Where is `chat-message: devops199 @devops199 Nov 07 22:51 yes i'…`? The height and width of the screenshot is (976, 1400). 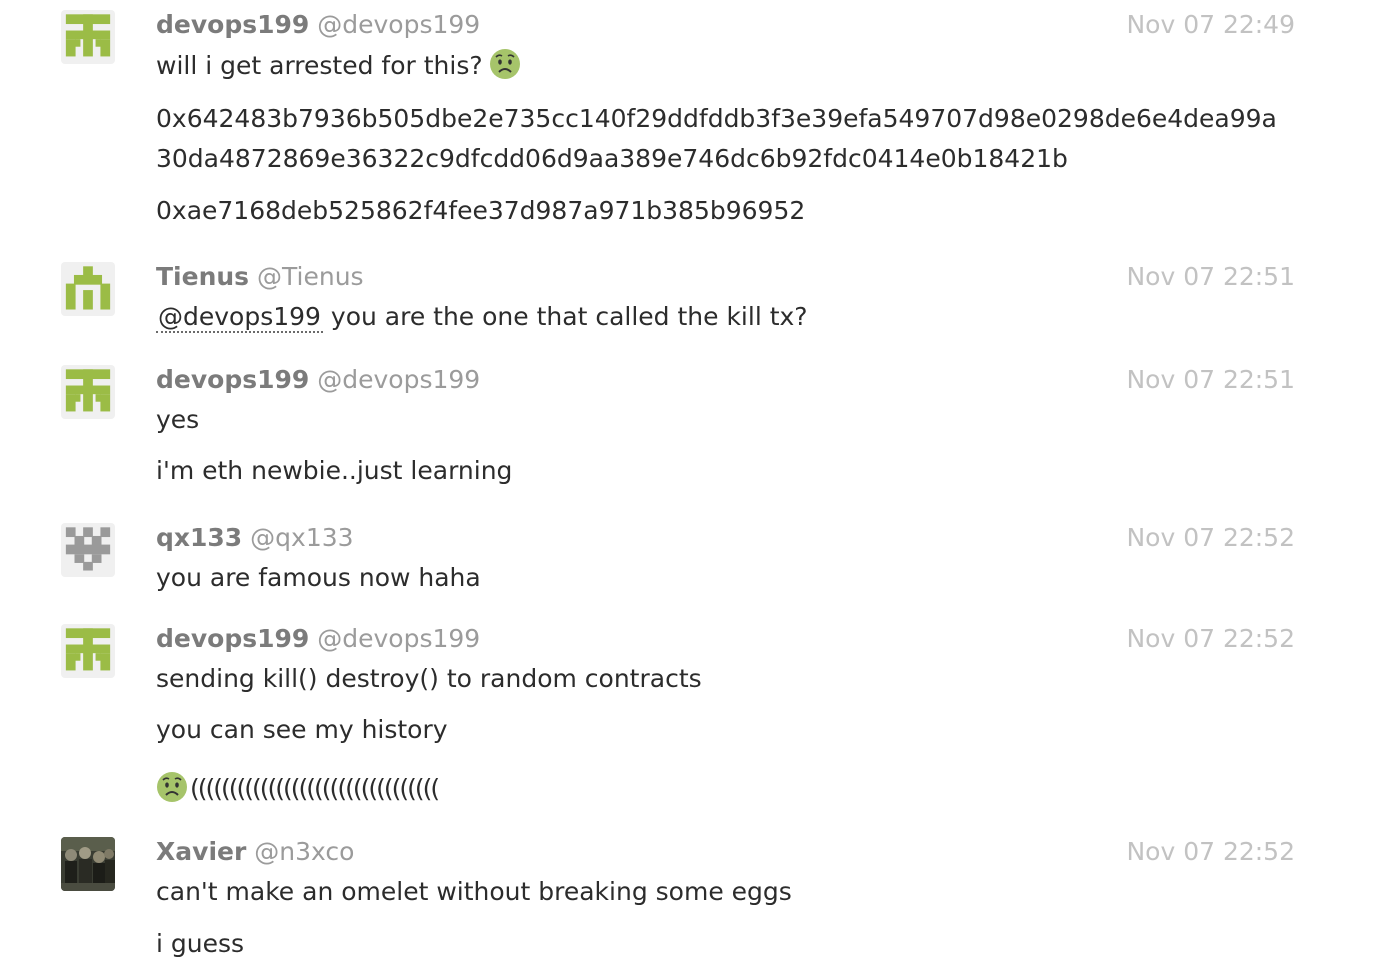 chat-message: devops199 @devops199 Nov 07 22:51 yes i'… is located at coordinates (700, 430).